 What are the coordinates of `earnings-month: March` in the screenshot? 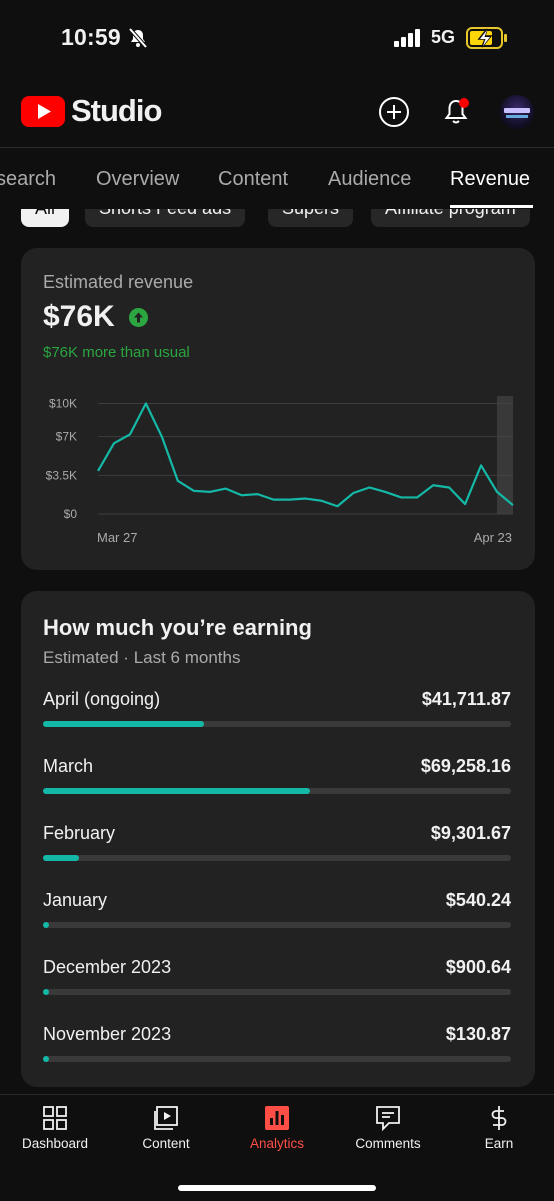 It's located at (68, 766).